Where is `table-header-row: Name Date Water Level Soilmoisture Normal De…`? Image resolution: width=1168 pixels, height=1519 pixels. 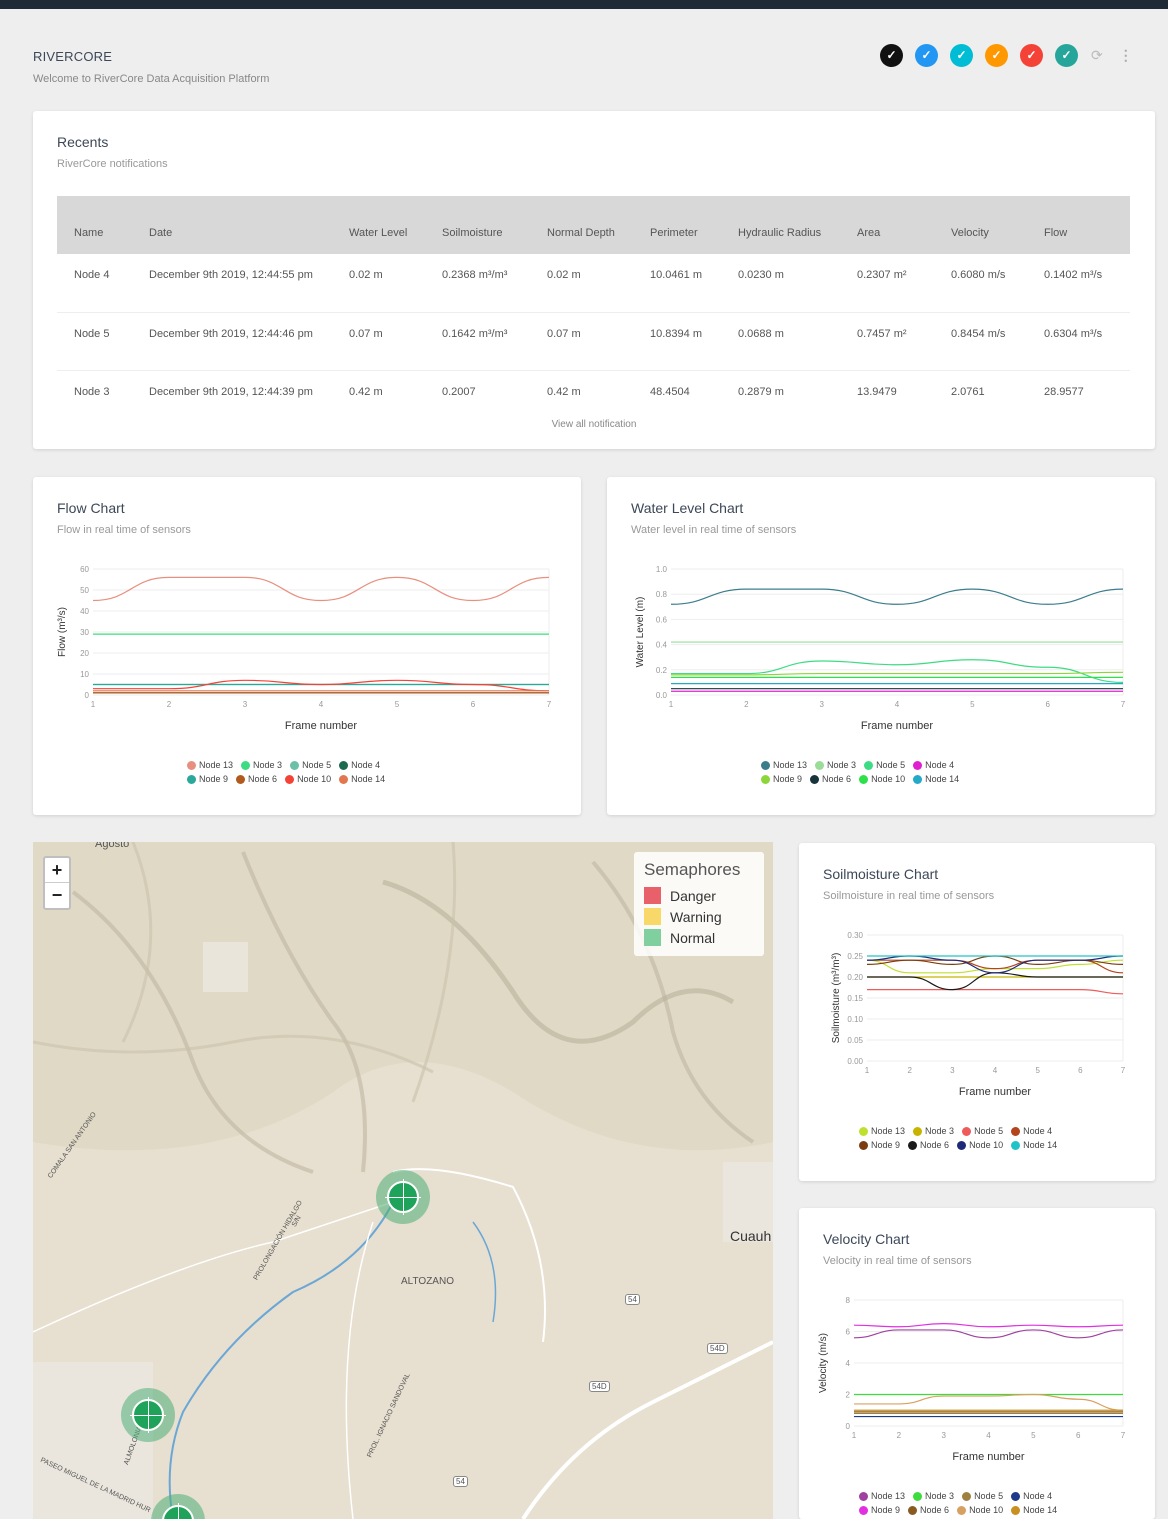
table-header-row: Name Date Water Level Soilmoisture Normal De… is located at coordinates (593, 225).